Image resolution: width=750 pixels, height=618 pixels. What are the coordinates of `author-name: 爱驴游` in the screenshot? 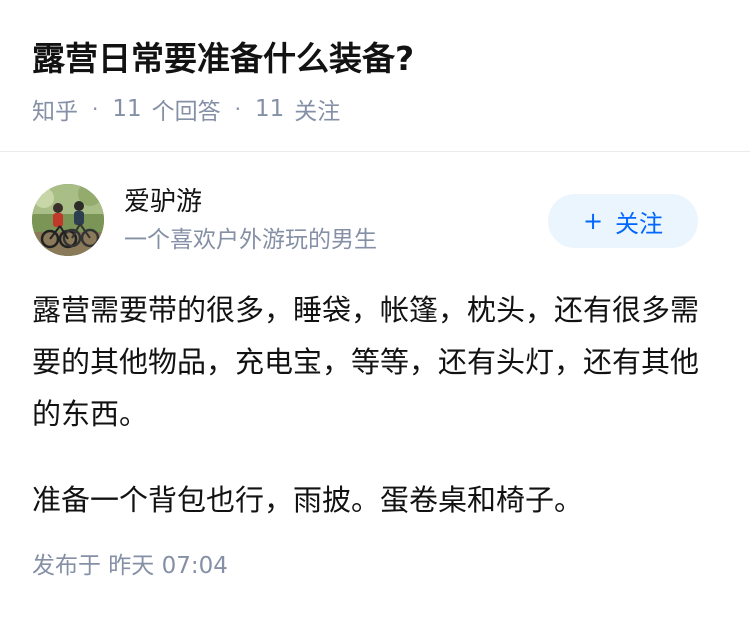 It's located at (163, 202).